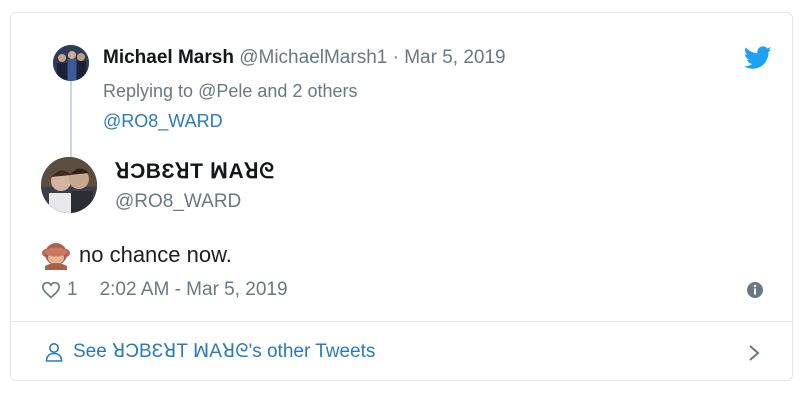 Image resolution: width=800 pixels, height=397 pixels. What do you see at coordinates (168, 57) in the screenshot?
I see `parent-name: Michael Marsh` at bounding box center [168, 57].